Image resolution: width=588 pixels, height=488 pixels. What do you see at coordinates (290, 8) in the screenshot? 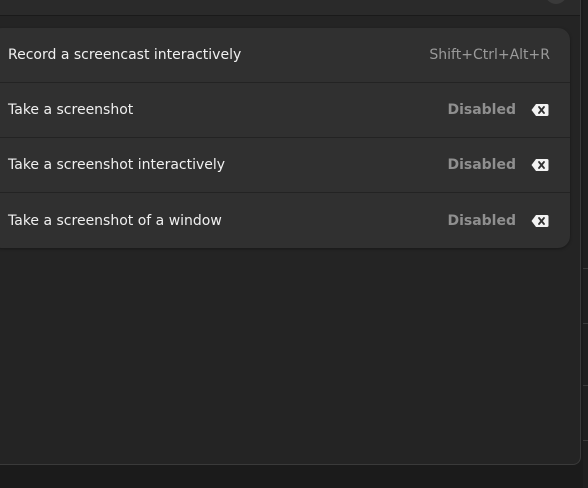
I see `header-strip` at bounding box center [290, 8].